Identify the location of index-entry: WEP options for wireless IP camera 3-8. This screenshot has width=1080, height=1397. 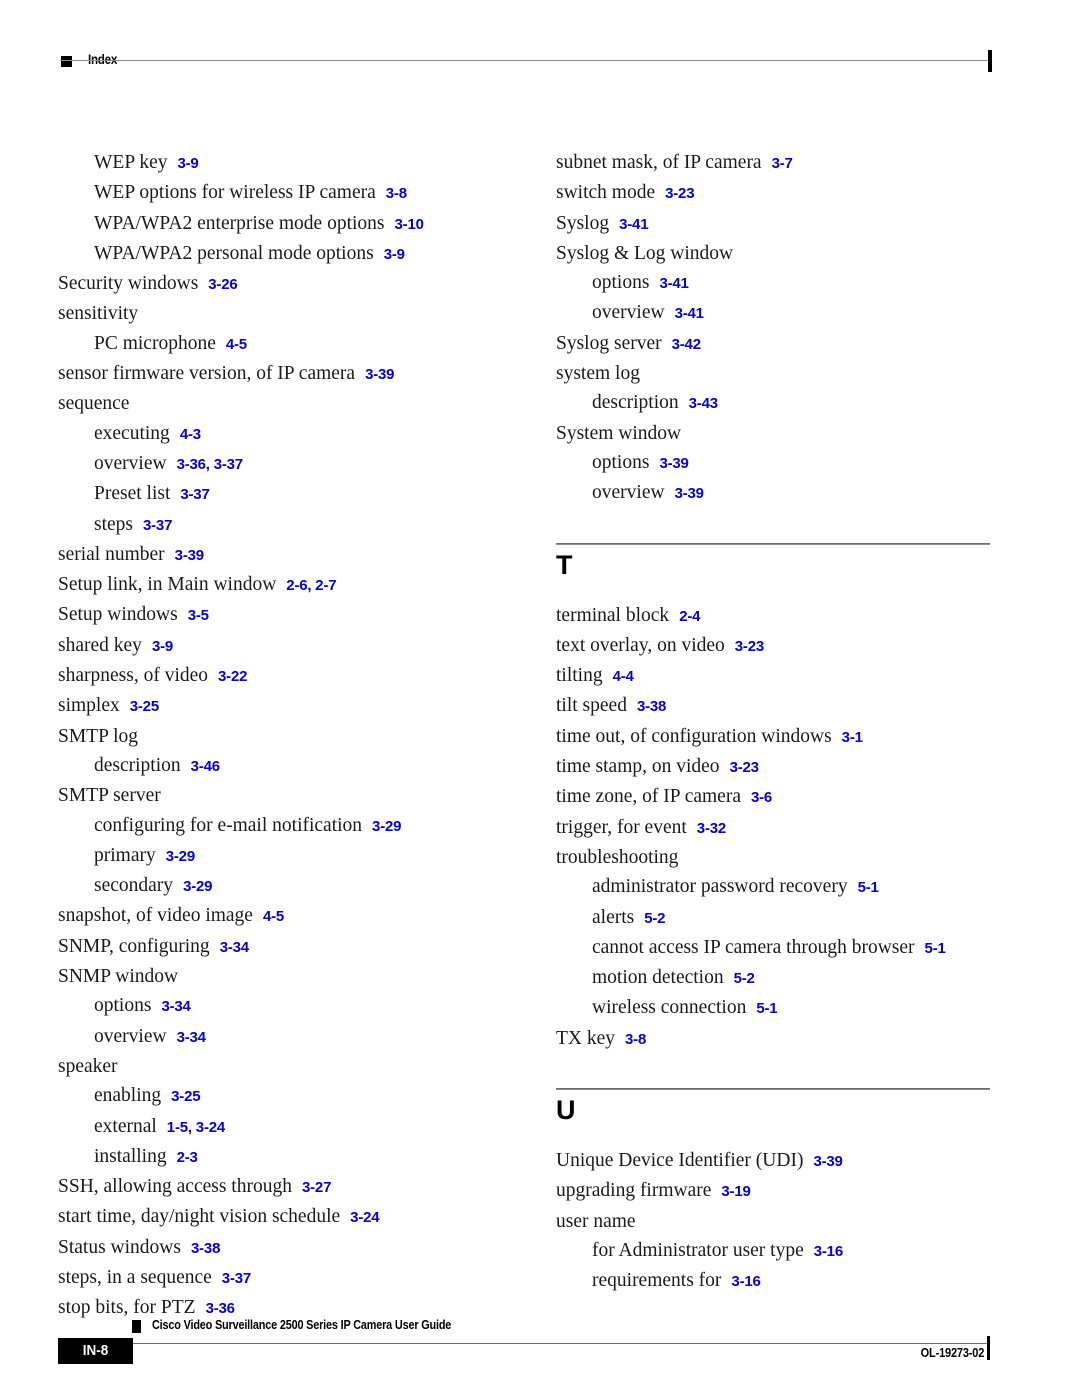
(278, 193).